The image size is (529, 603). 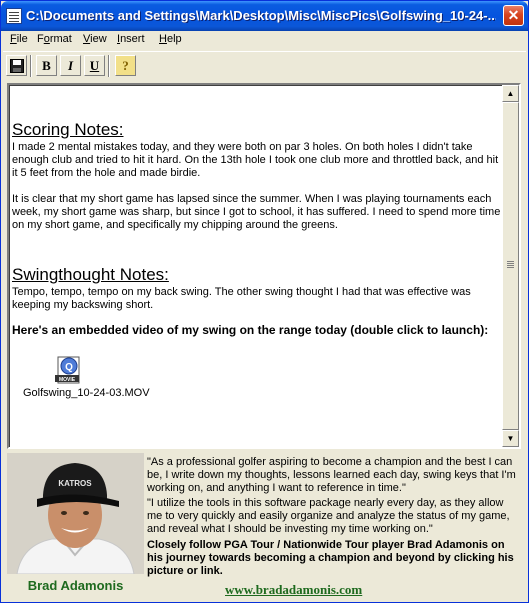 What do you see at coordinates (86, 393) in the screenshot?
I see `video-filename: Golfswing_10-24-03.MOV` at bounding box center [86, 393].